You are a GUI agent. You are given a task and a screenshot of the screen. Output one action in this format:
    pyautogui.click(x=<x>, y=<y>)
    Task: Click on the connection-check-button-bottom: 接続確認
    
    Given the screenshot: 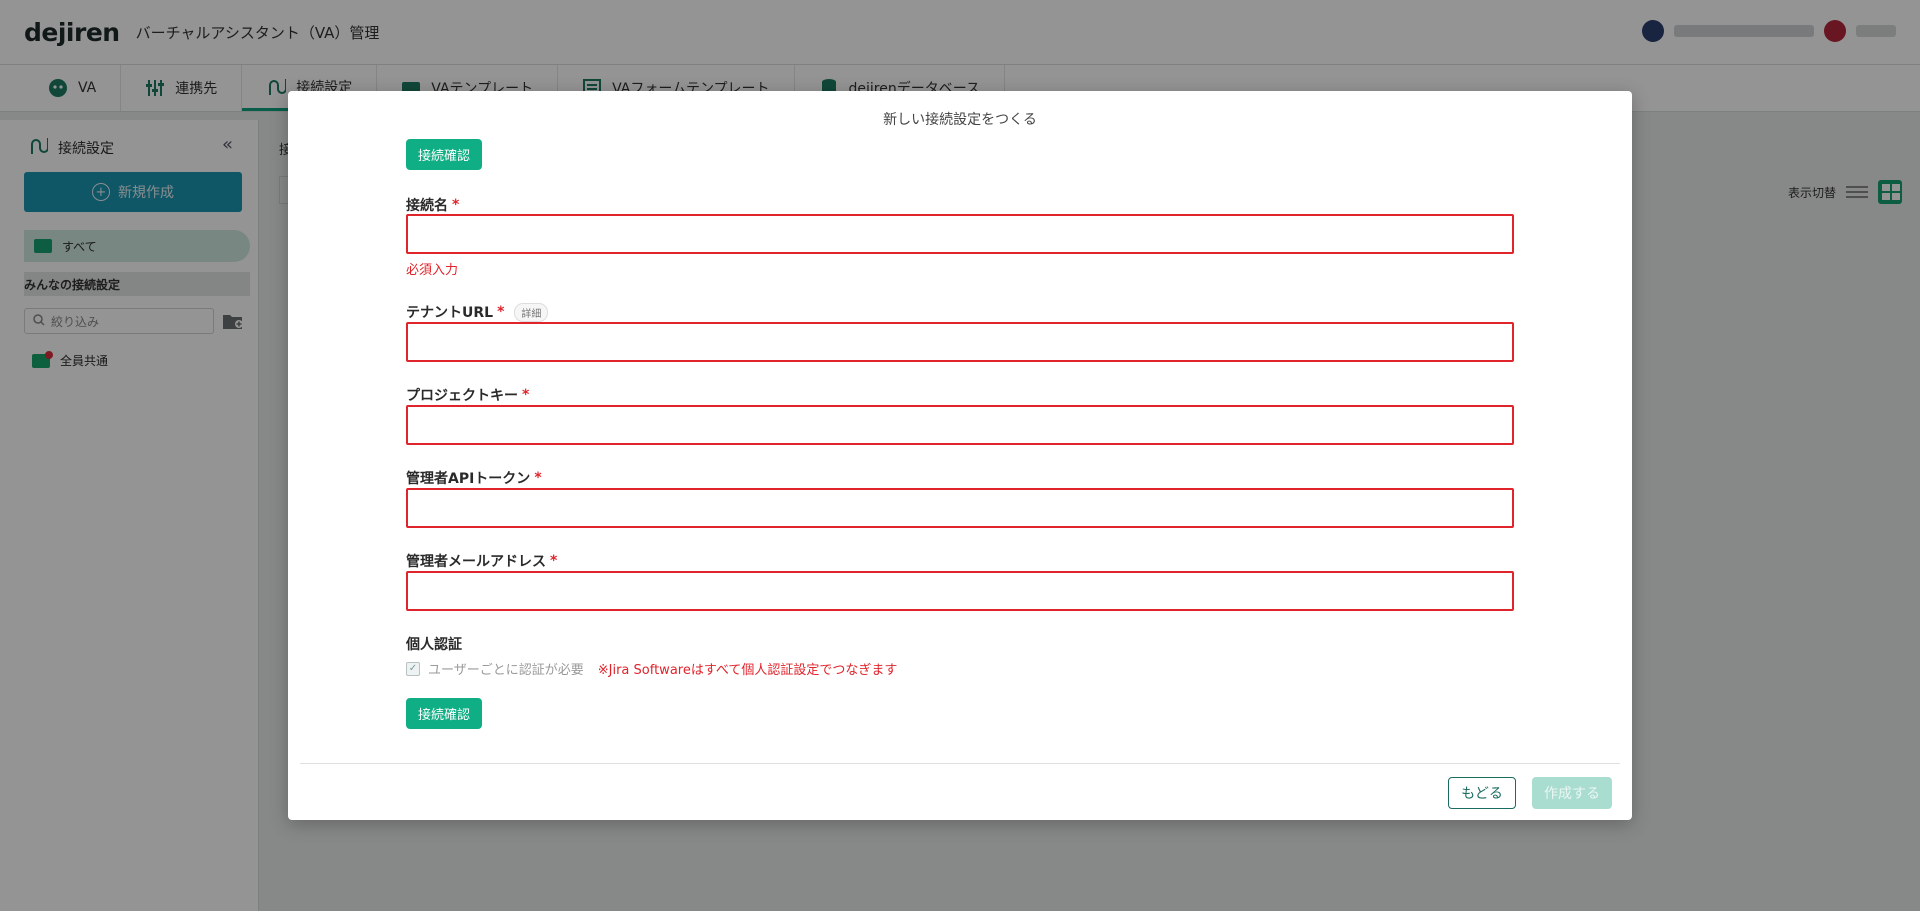 What is the action you would take?
    pyautogui.click(x=444, y=713)
    